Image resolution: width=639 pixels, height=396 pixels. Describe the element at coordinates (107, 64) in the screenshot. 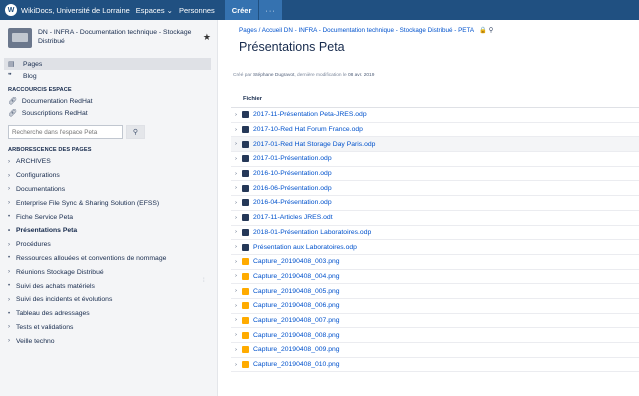

I see `sidebar-item-pages: ▤ Pages` at that location.